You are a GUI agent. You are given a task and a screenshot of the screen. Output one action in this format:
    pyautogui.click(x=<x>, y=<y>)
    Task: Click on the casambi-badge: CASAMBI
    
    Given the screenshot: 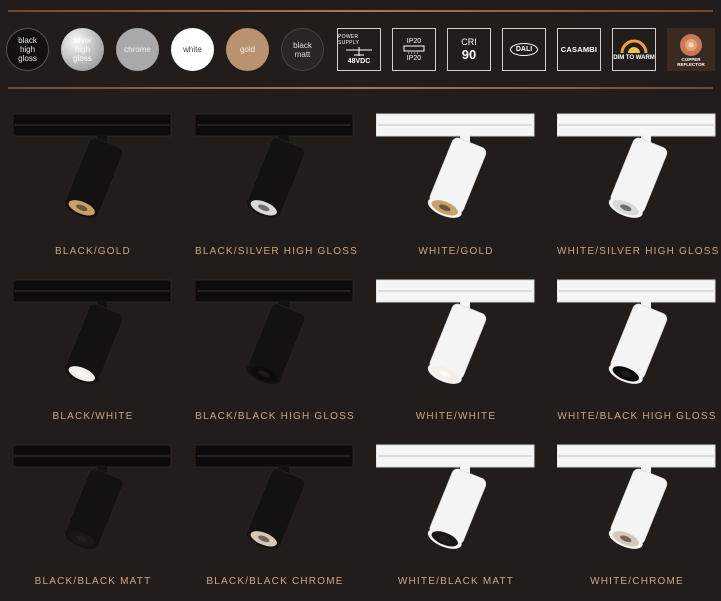 What is the action you would take?
    pyautogui.click(x=579, y=49)
    